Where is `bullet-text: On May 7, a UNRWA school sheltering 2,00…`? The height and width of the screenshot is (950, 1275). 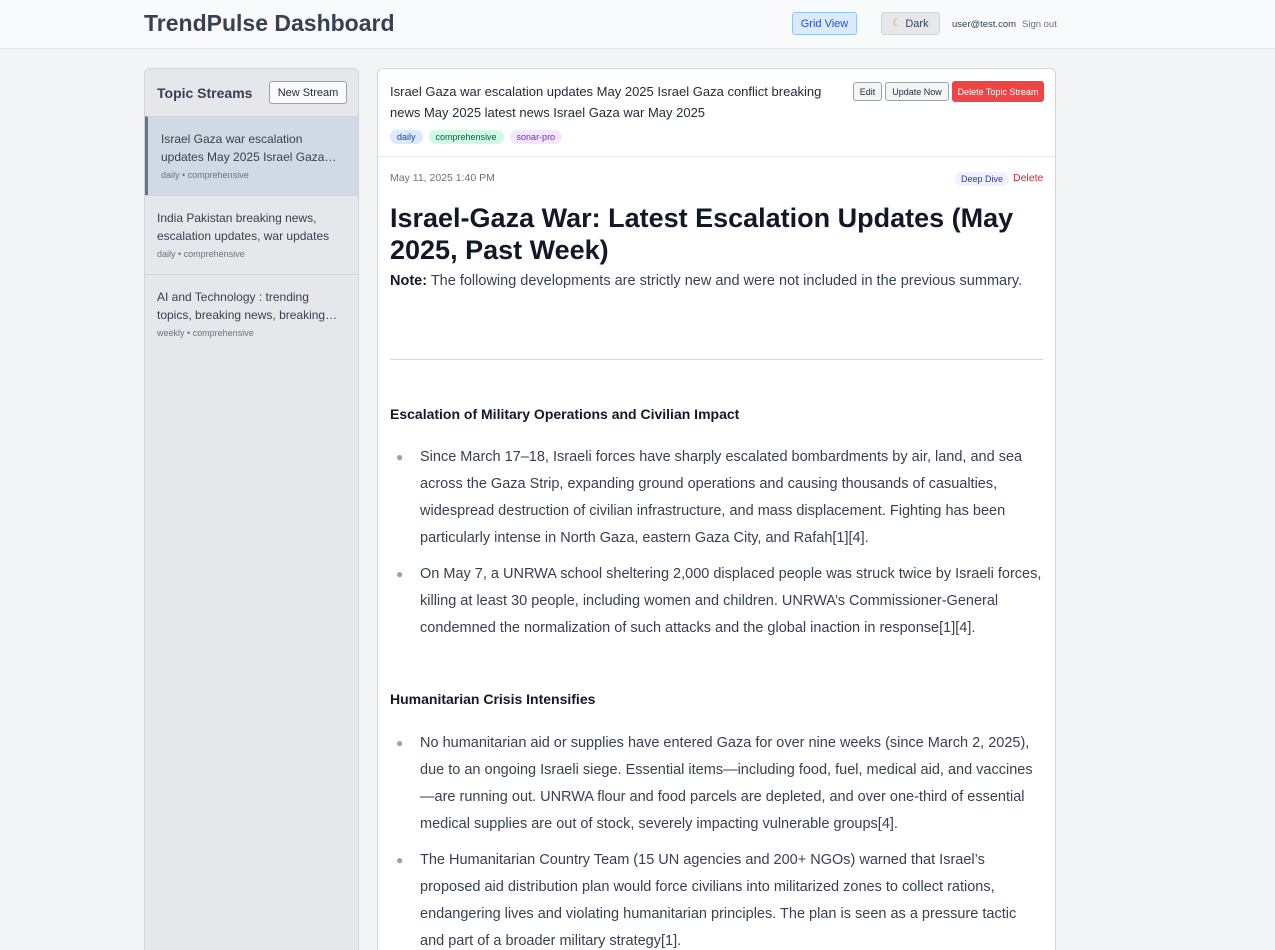
bullet-text: On May 7, a UNRWA school sheltering 2,00… is located at coordinates (731, 601).